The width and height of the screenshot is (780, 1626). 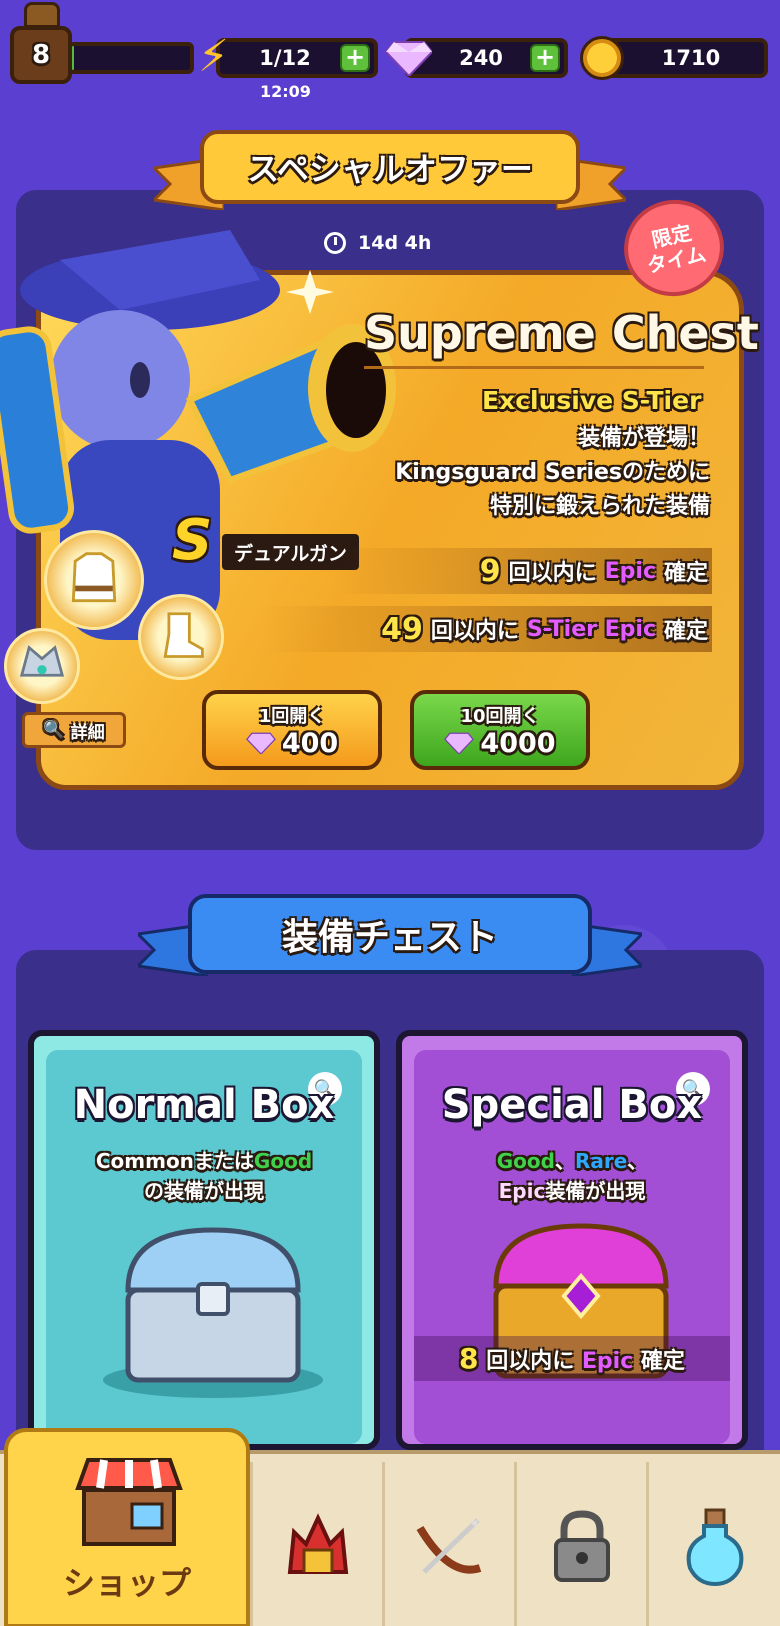 I want to click on tab-locked, so click(x=580, y=1544).